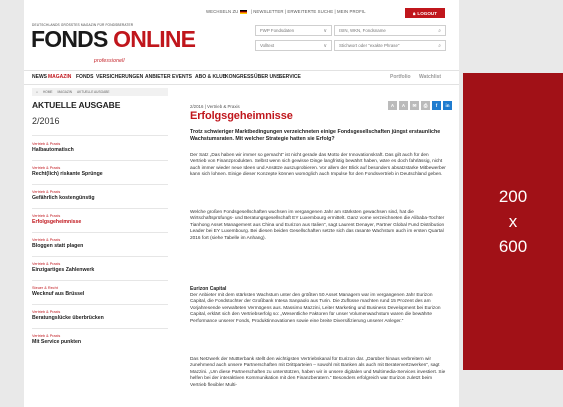  What do you see at coordinates (63, 198) in the screenshot?
I see `sidebar-item-title: Gefährlich kostengünstig` at bounding box center [63, 198].